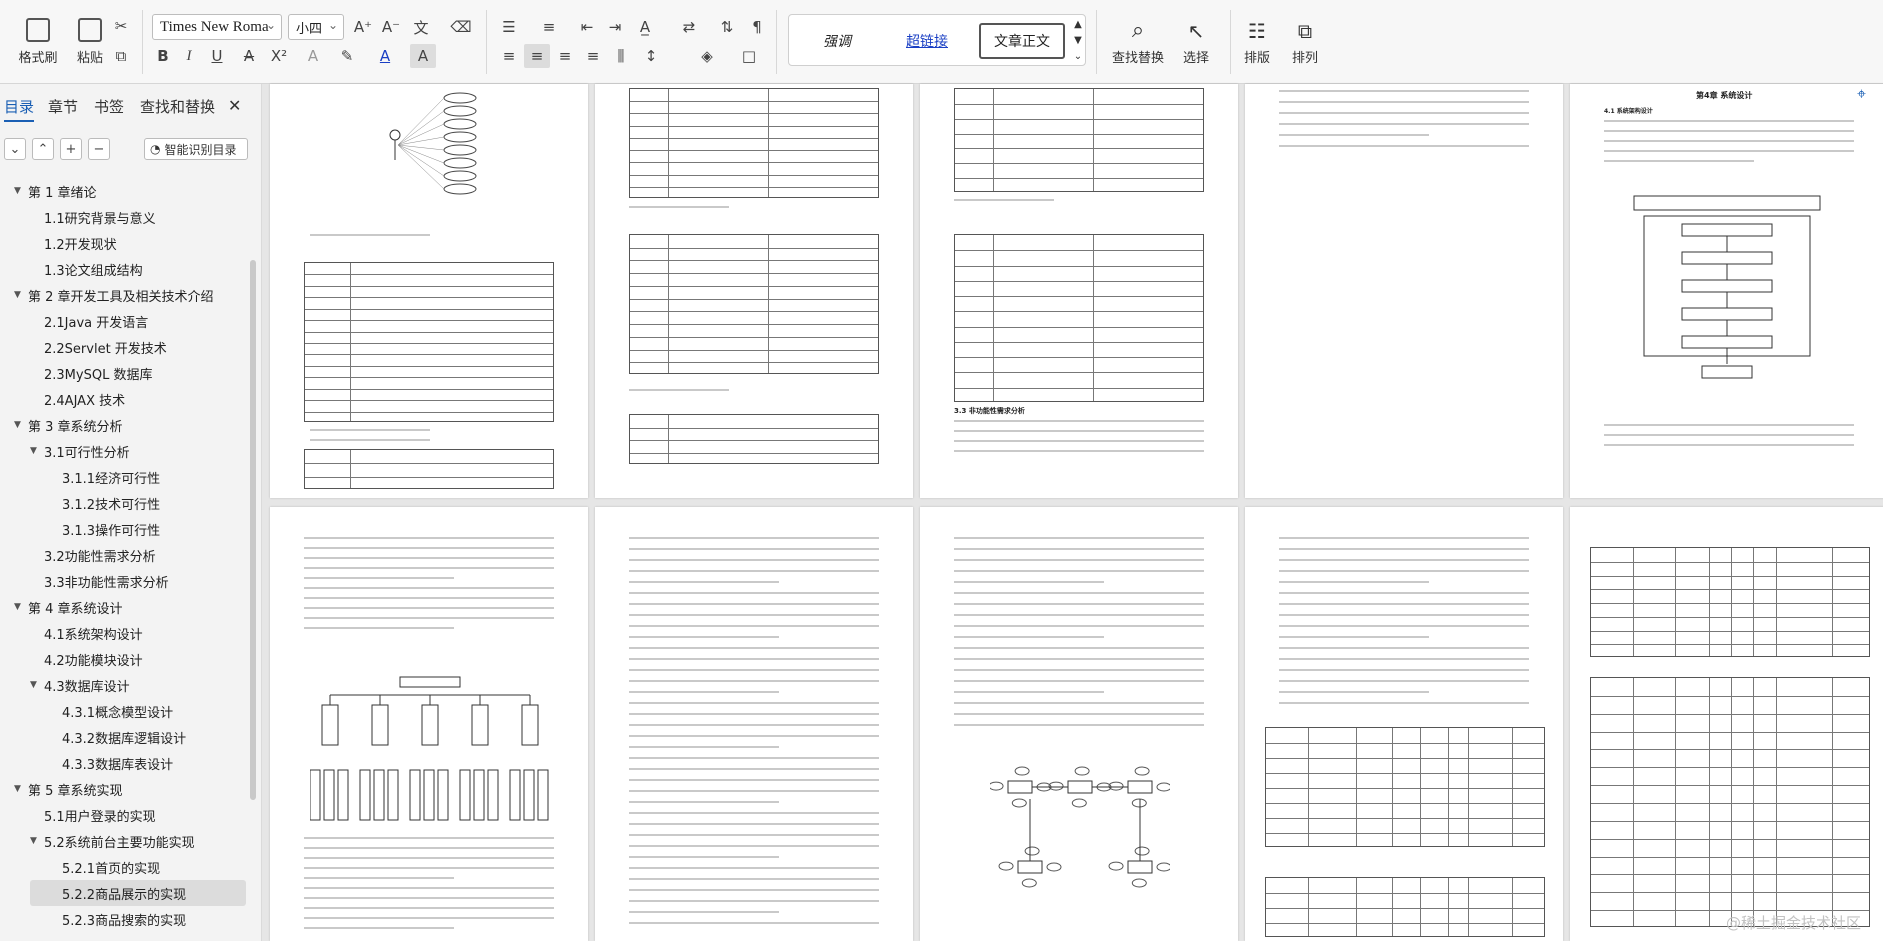 The height and width of the screenshot is (941, 1883). What do you see at coordinates (279, 56) in the screenshot?
I see `superscript-icon: X²` at bounding box center [279, 56].